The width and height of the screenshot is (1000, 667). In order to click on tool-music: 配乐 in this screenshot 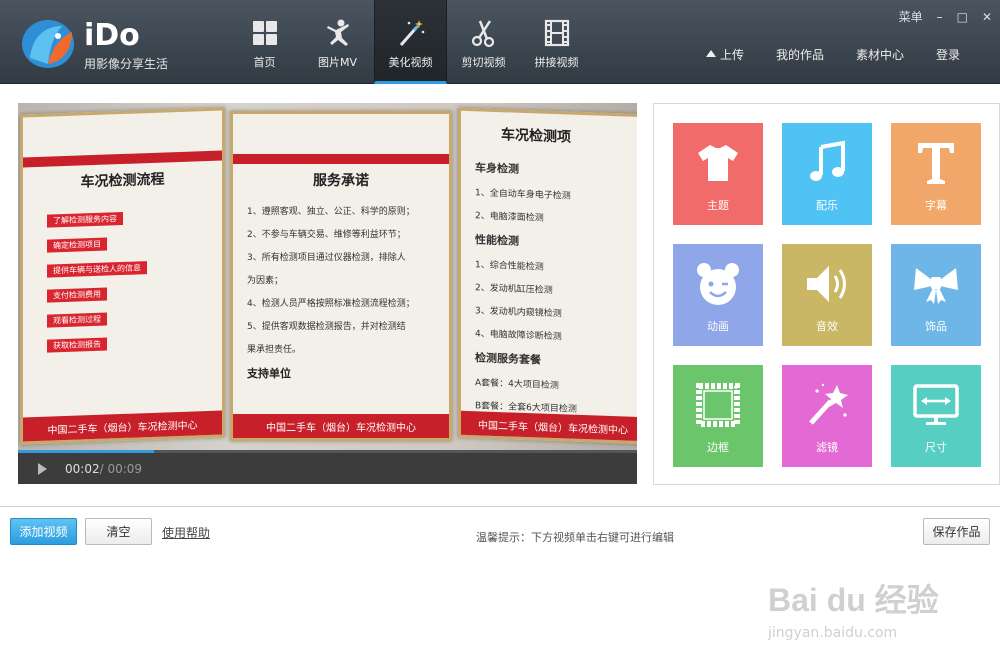, I will do `click(827, 174)`.